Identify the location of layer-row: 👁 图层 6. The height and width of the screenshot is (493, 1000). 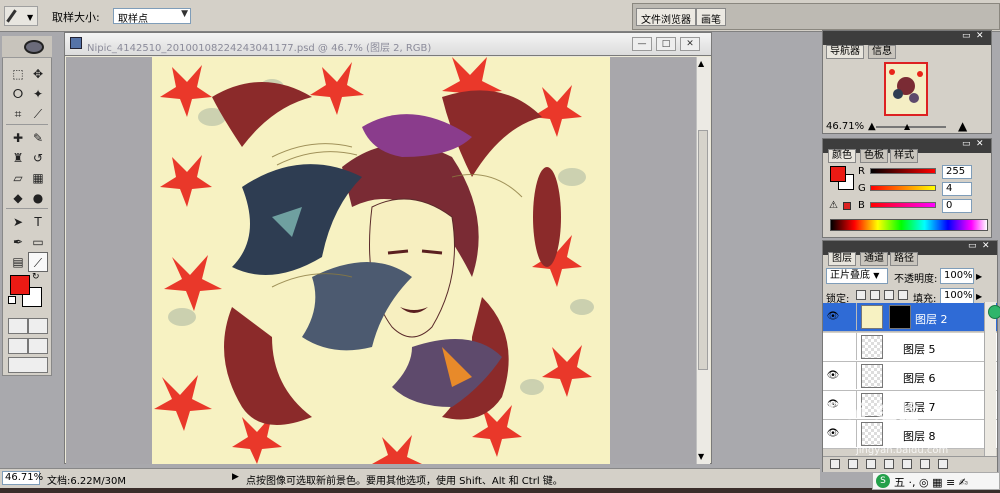
(910, 376).